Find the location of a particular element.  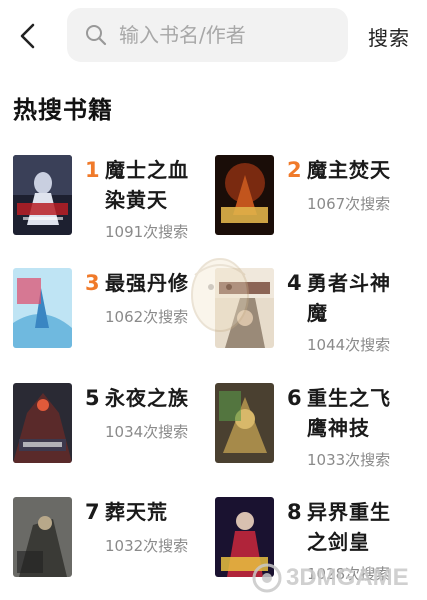

book-item-5: 5 永夜之族 1034次搜索 is located at coordinates (113, 433).